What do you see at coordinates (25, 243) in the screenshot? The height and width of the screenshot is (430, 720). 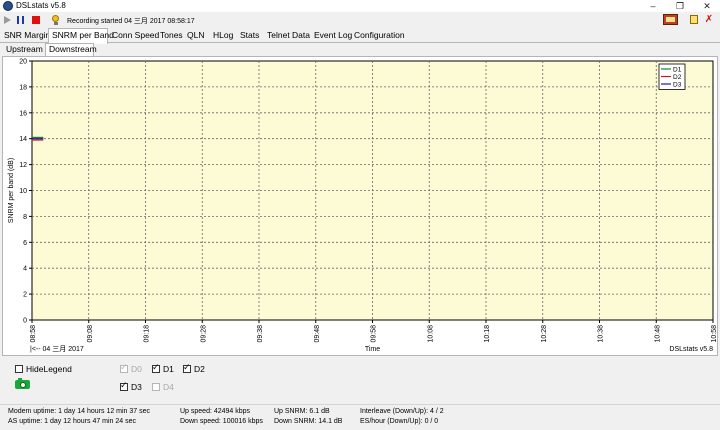 I see `y-tick-label: 6` at bounding box center [25, 243].